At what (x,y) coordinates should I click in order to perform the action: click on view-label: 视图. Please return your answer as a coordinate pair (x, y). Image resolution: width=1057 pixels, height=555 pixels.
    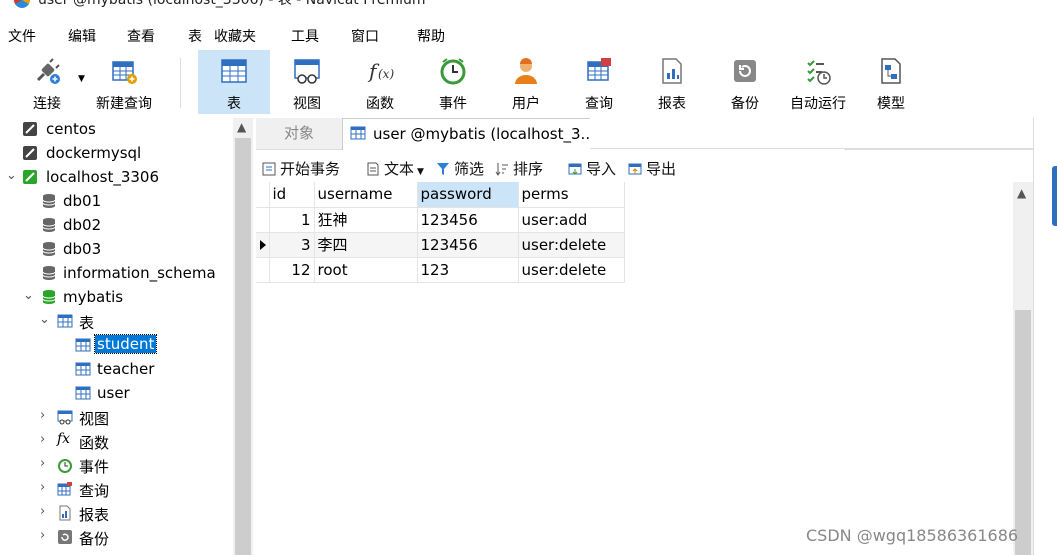
    Looking at the image, I should click on (307, 104).